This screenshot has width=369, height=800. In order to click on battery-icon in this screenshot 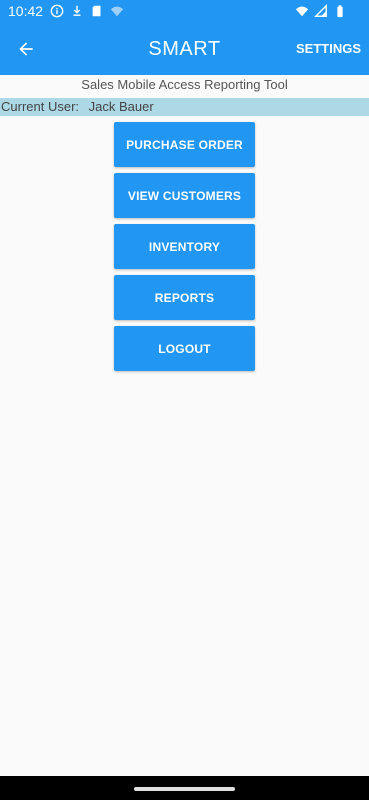, I will do `click(340, 11)`.